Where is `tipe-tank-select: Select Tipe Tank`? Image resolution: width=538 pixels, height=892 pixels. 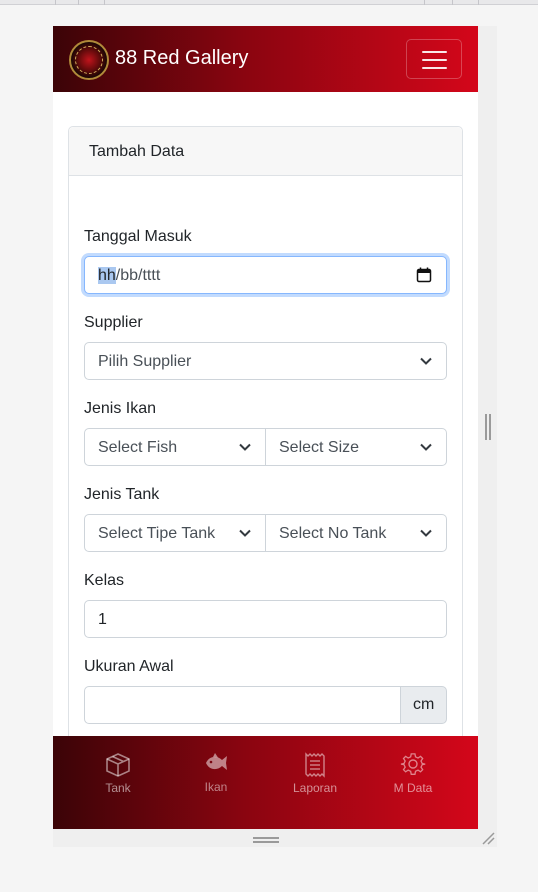 tipe-tank-select: Select Tipe Tank is located at coordinates (175, 533).